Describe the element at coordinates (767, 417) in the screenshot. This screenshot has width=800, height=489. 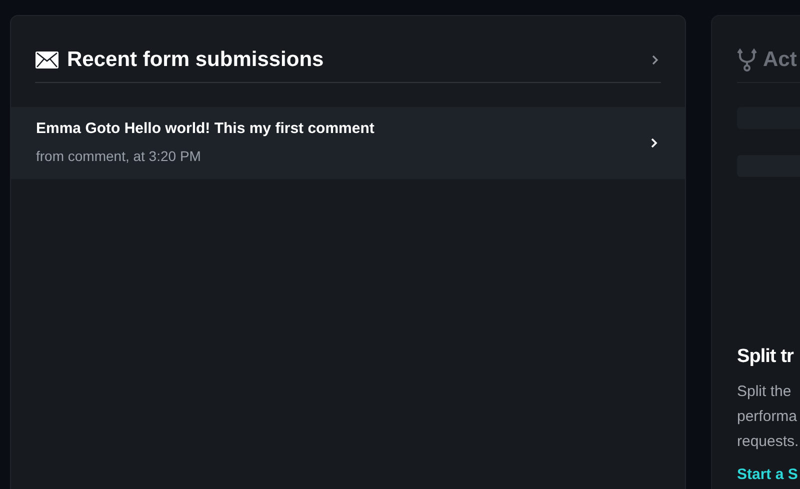
I see `promo-text: performa` at that location.